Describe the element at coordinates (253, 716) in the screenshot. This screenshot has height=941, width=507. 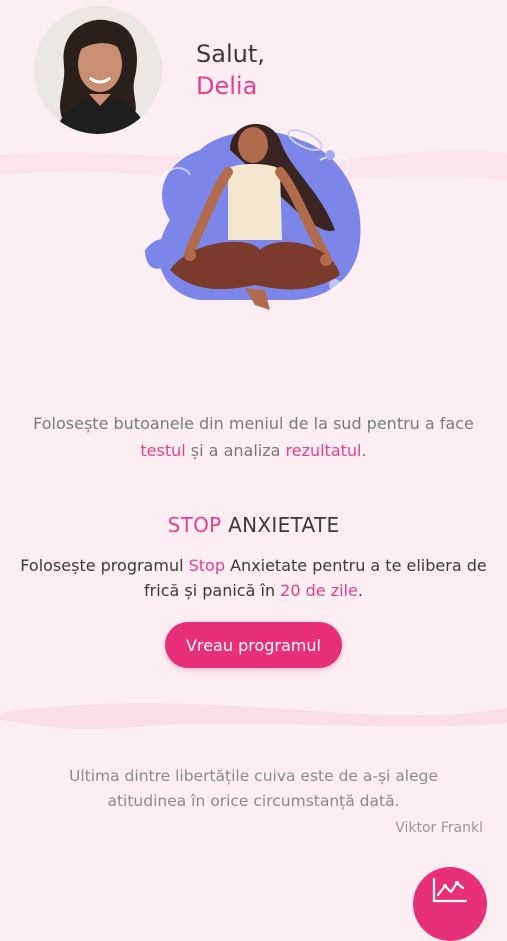
I see `background-wave-bottom` at that location.